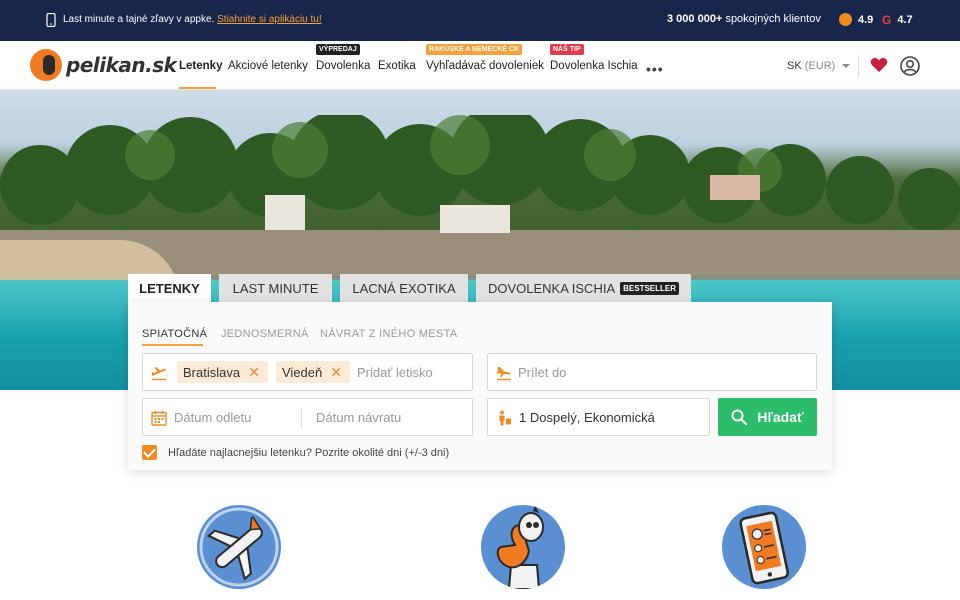 The height and width of the screenshot is (600, 960). What do you see at coordinates (879, 65) in the screenshot?
I see `favorites-heart-icon` at bounding box center [879, 65].